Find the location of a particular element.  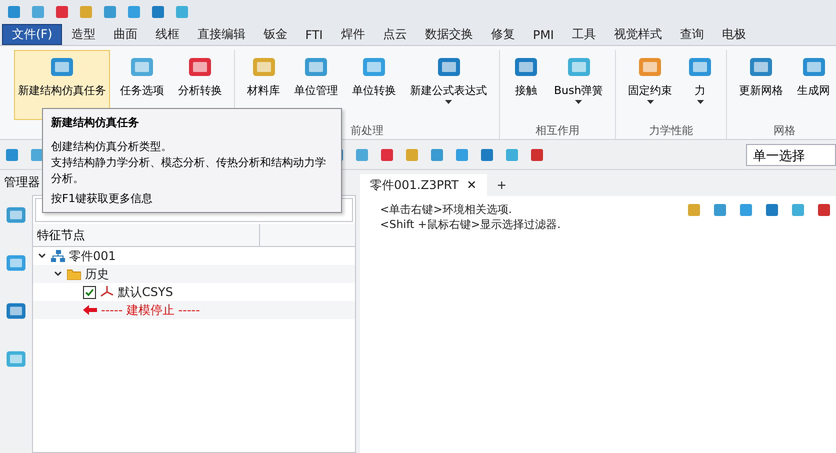

folder-icon is located at coordinates (74, 274).